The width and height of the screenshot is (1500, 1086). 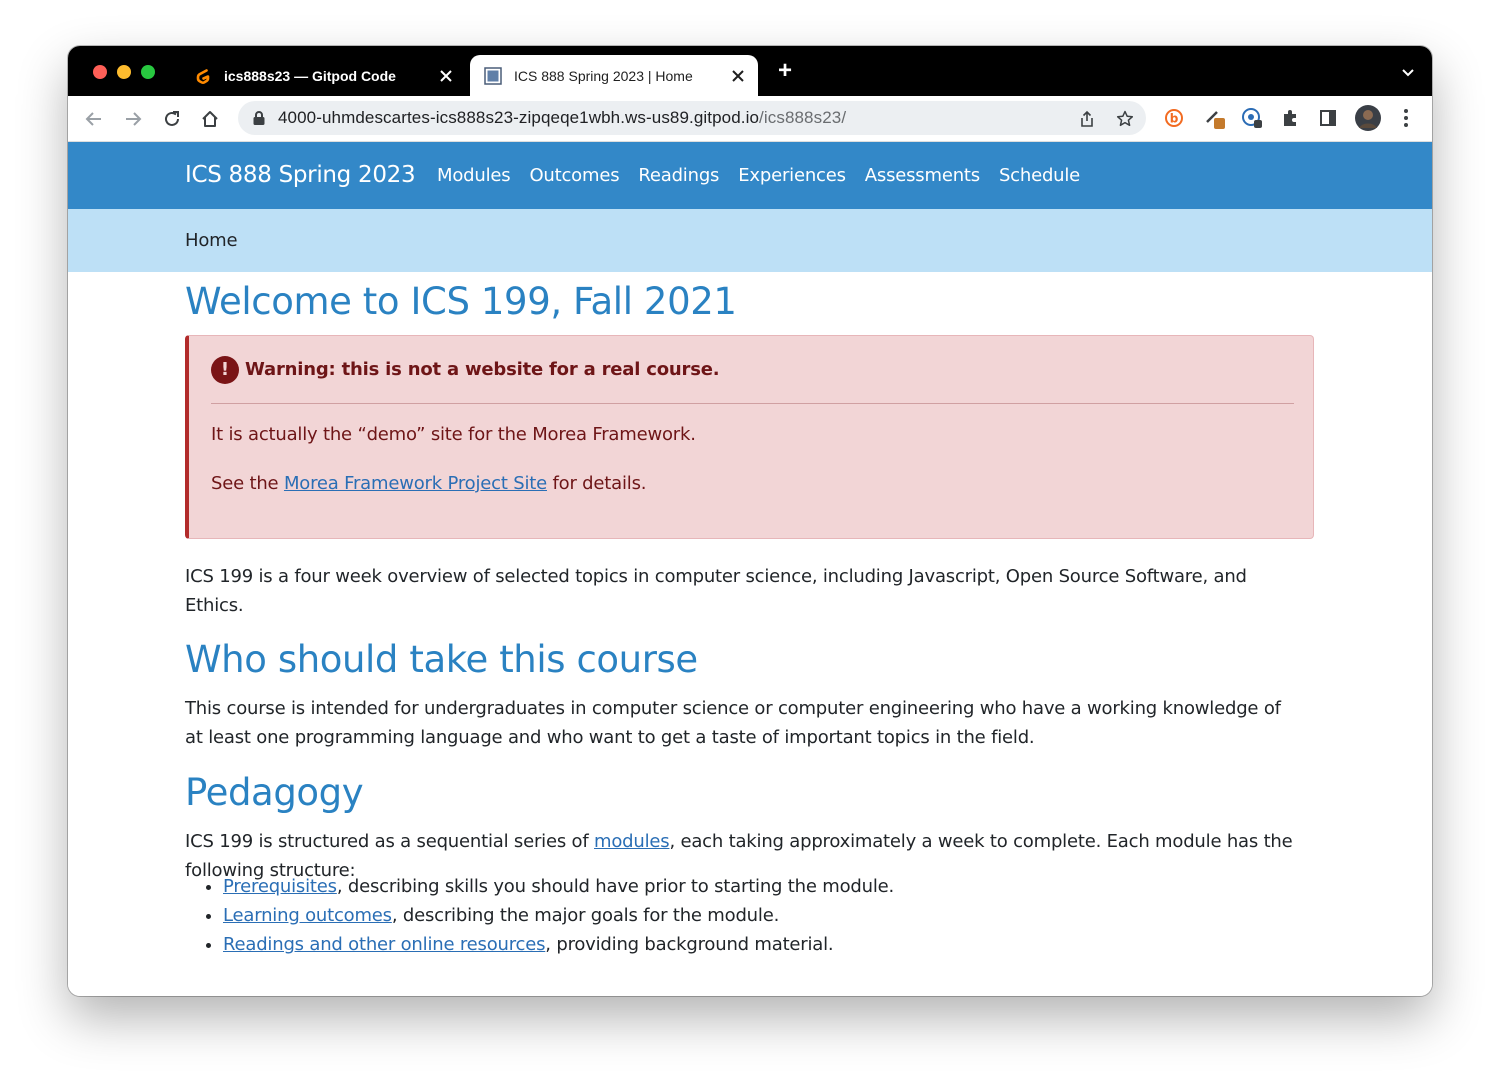 I want to click on page-title: Welcome to ICS 199, Fall 2021, so click(x=461, y=301).